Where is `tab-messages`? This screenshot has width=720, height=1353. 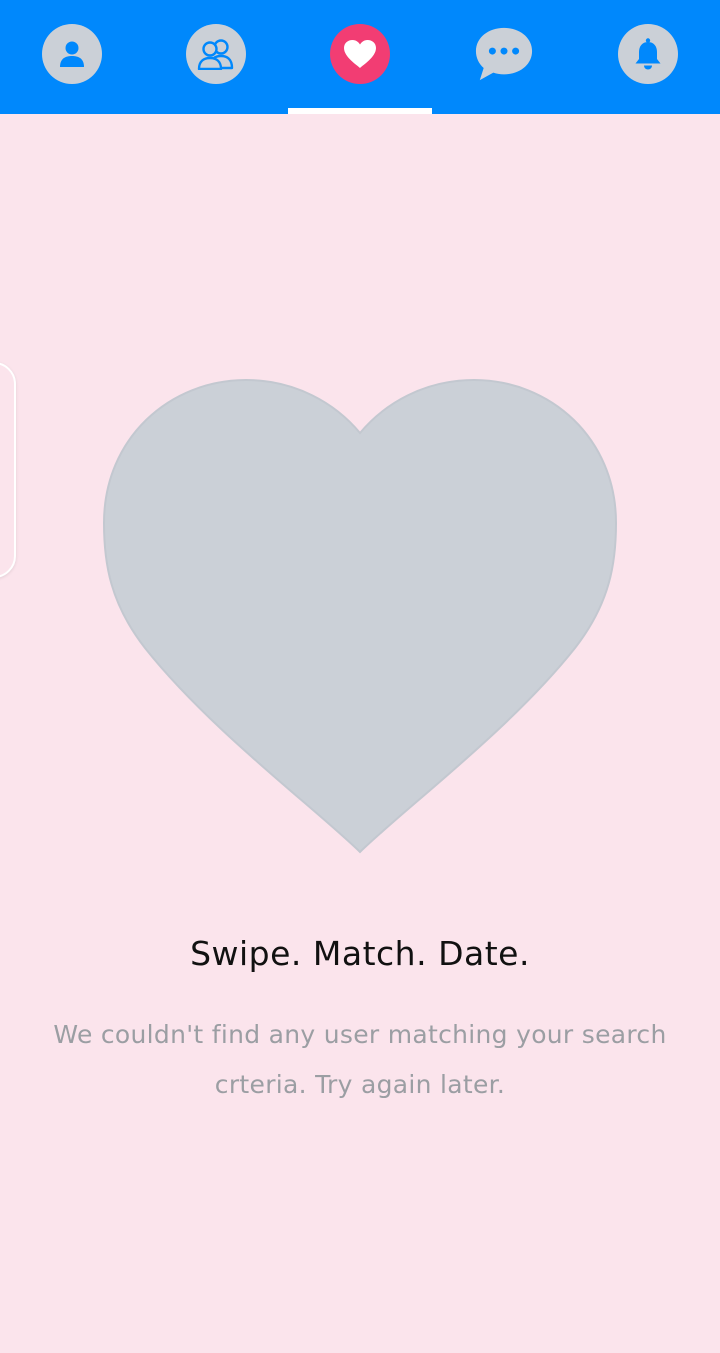
tab-messages is located at coordinates (504, 57).